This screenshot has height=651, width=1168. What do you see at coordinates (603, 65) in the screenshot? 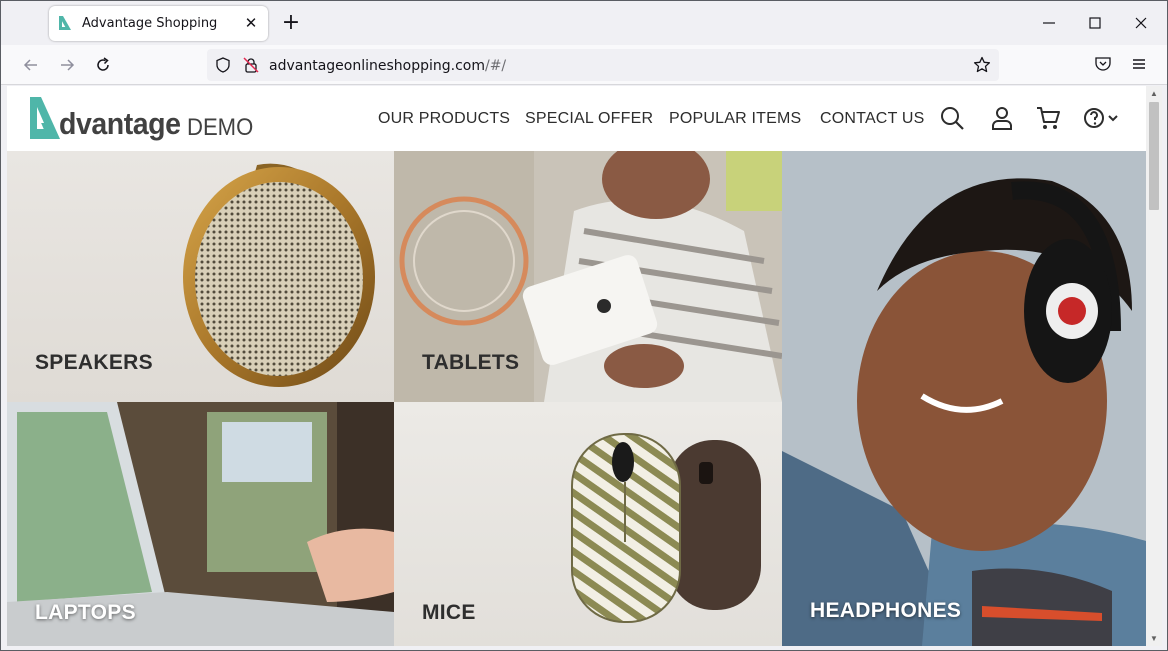
I see `url-bar: advantageonlineshopping.com/#/` at bounding box center [603, 65].